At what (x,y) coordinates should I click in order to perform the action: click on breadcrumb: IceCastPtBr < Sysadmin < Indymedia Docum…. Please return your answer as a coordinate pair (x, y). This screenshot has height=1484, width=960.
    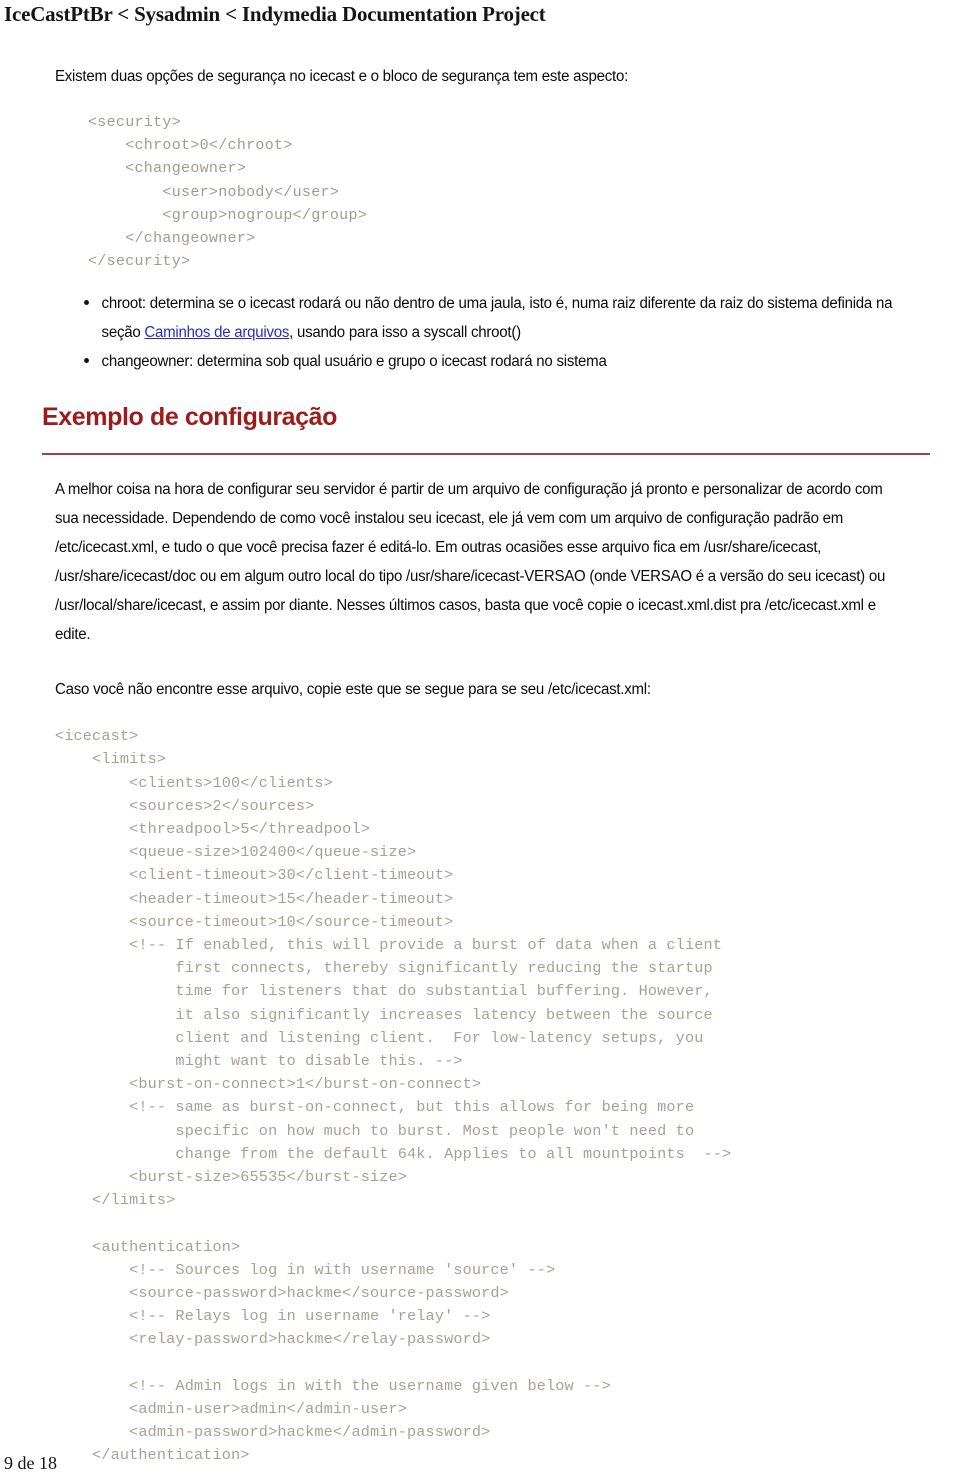
    Looking at the image, I should click on (275, 14).